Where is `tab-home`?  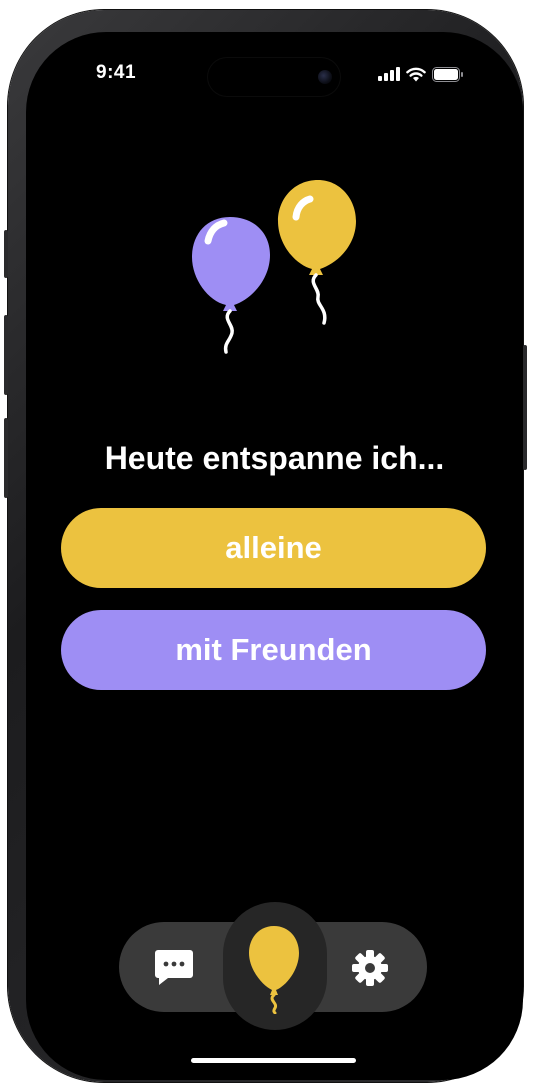
tab-home is located at coordinates (274, 969).